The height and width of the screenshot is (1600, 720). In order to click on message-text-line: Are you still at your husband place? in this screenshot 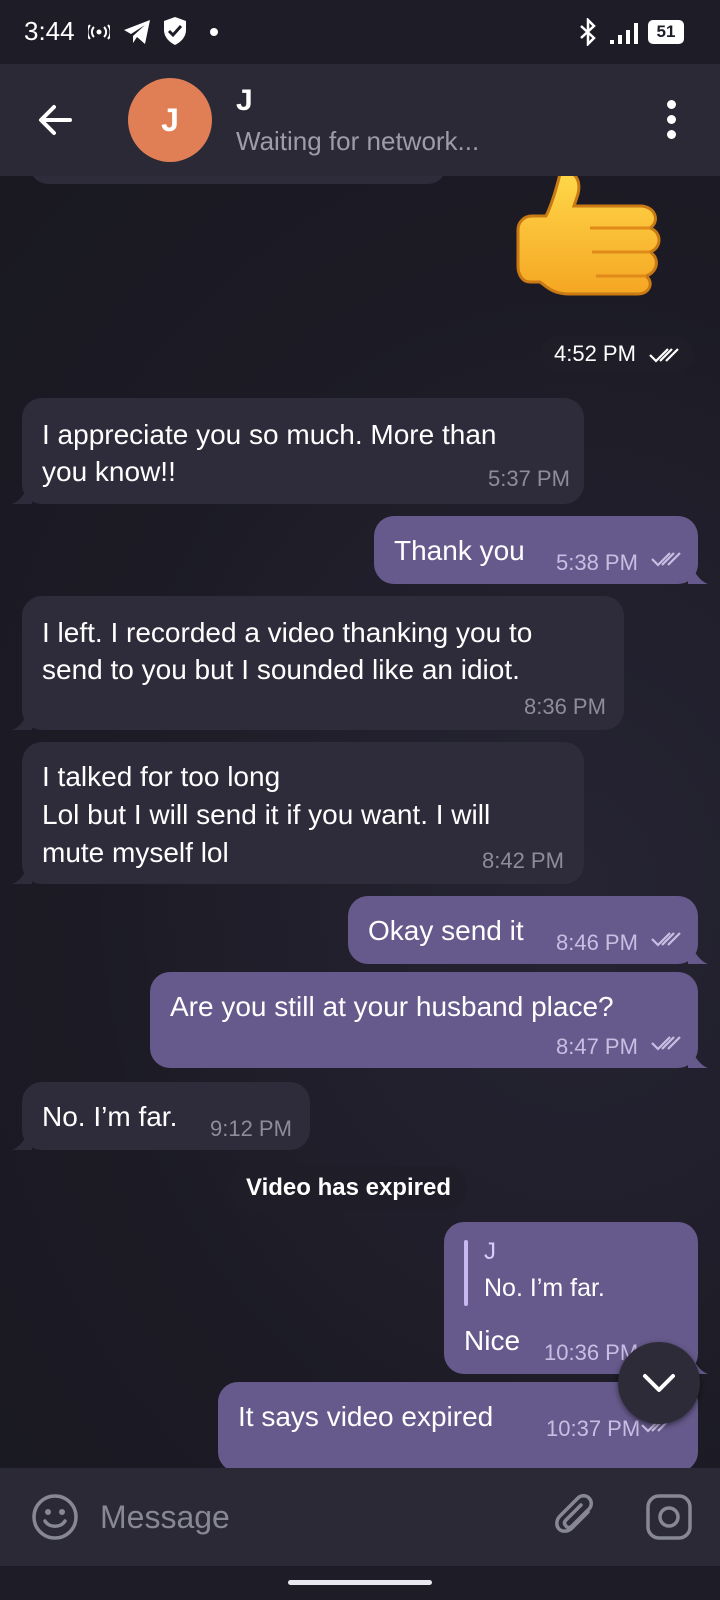, I will do `click(392, 1006)`.